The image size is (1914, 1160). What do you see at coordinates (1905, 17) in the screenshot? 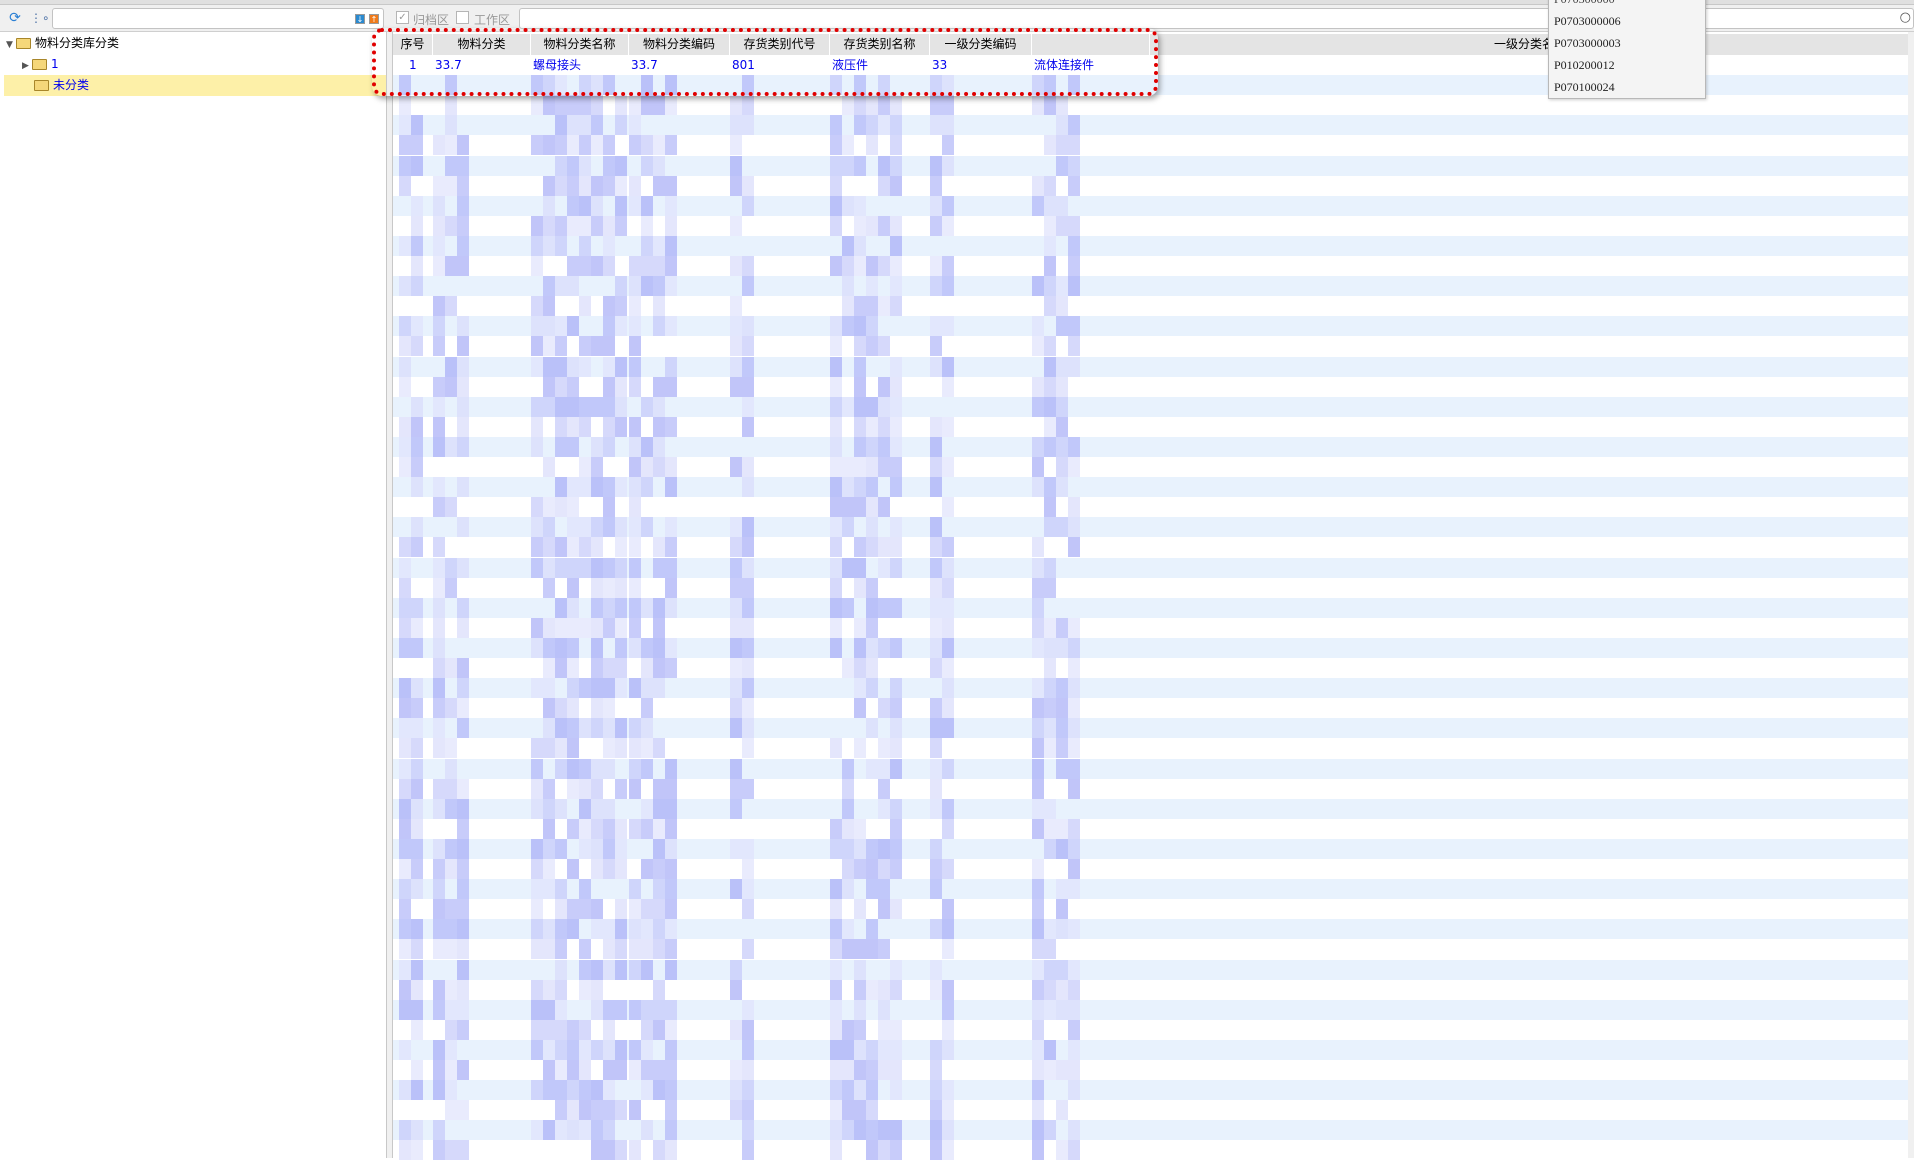
I see `search-icon: ○` at bounding box center [1905, 17].